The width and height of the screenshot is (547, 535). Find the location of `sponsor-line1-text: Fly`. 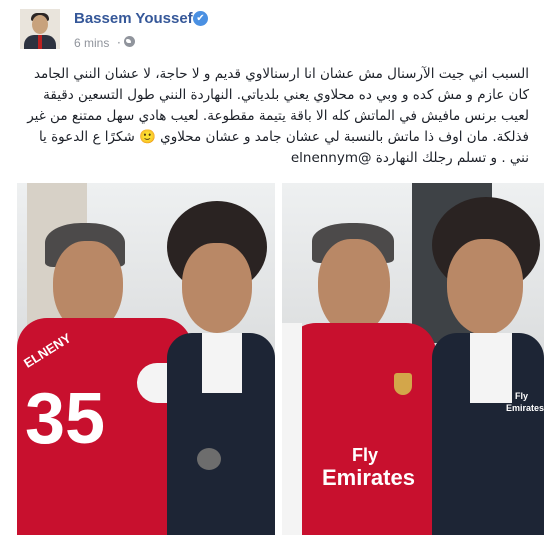

sponsor-line1-text: Fly is located at coordinates (365, 455).